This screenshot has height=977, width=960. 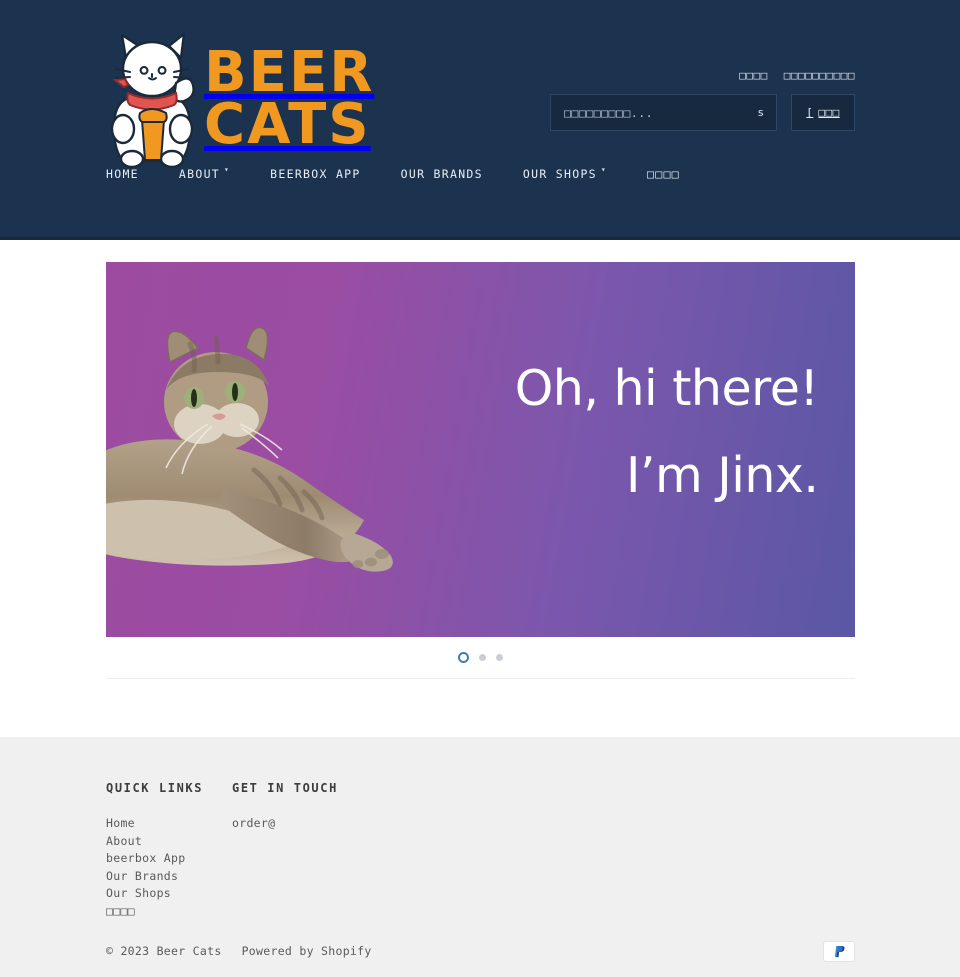 I want to click on footer-link-our-brands: Our Brands, so click(x=169, y=877).